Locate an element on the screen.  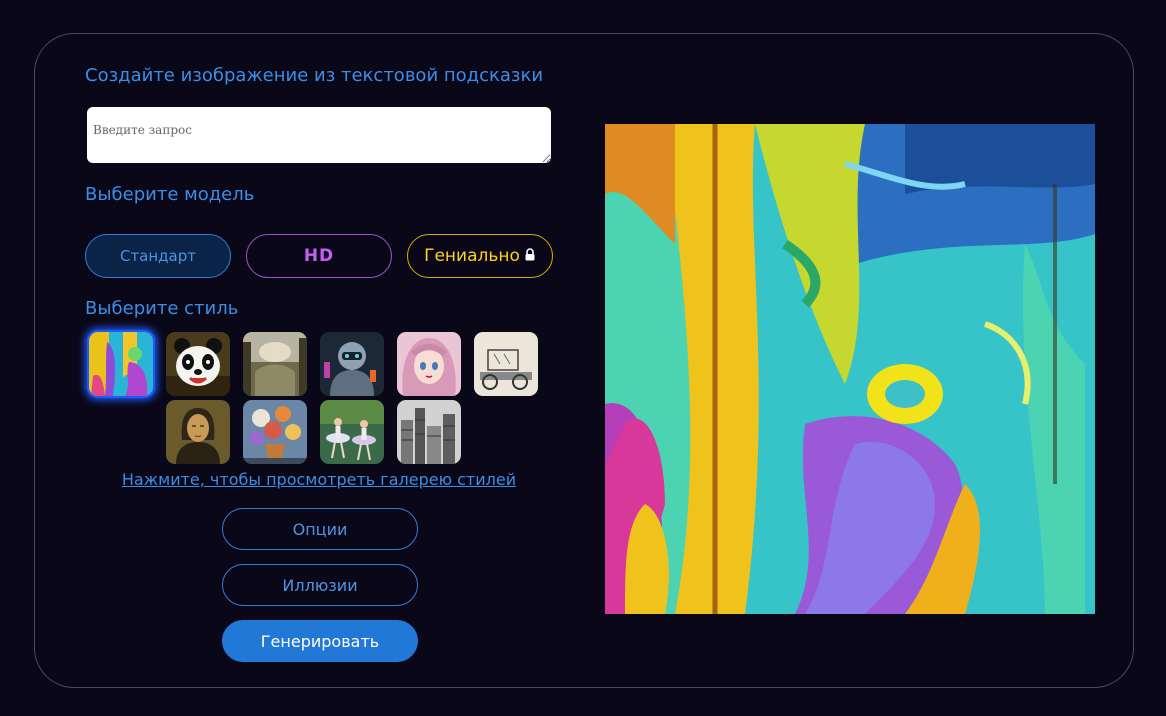
robot-icon is located at coordinates (352, 364).